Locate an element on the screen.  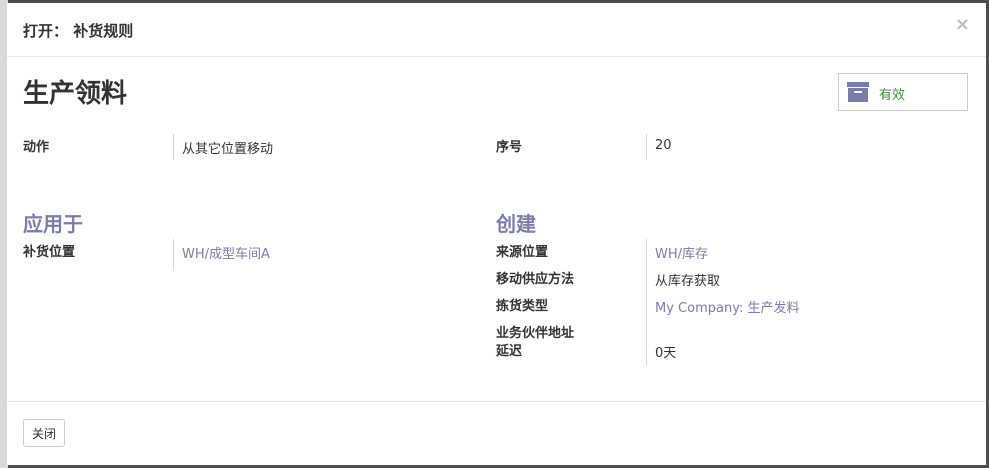
source-location-label: 来源位置 is located at coordinates (522, 252).